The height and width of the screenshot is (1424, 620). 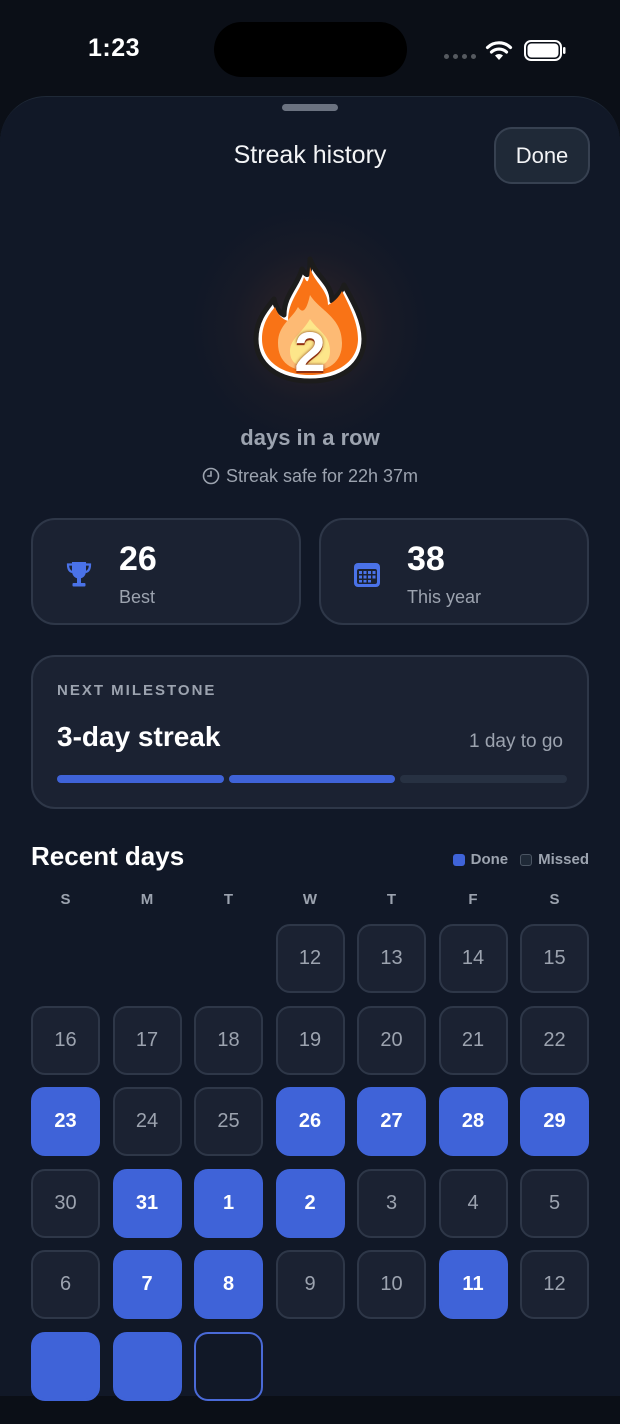 I want to click on calendar-day: 18, so click(x=228, y=1040).